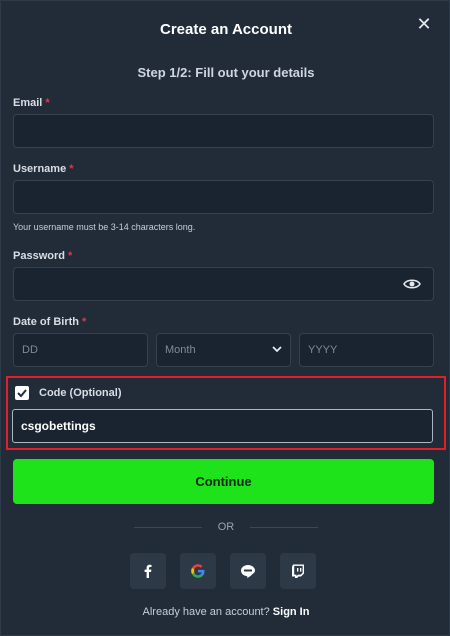 Image resolution: width=450 pixels, height=636 pixels. I want to click on email-input, so click(223, 131).